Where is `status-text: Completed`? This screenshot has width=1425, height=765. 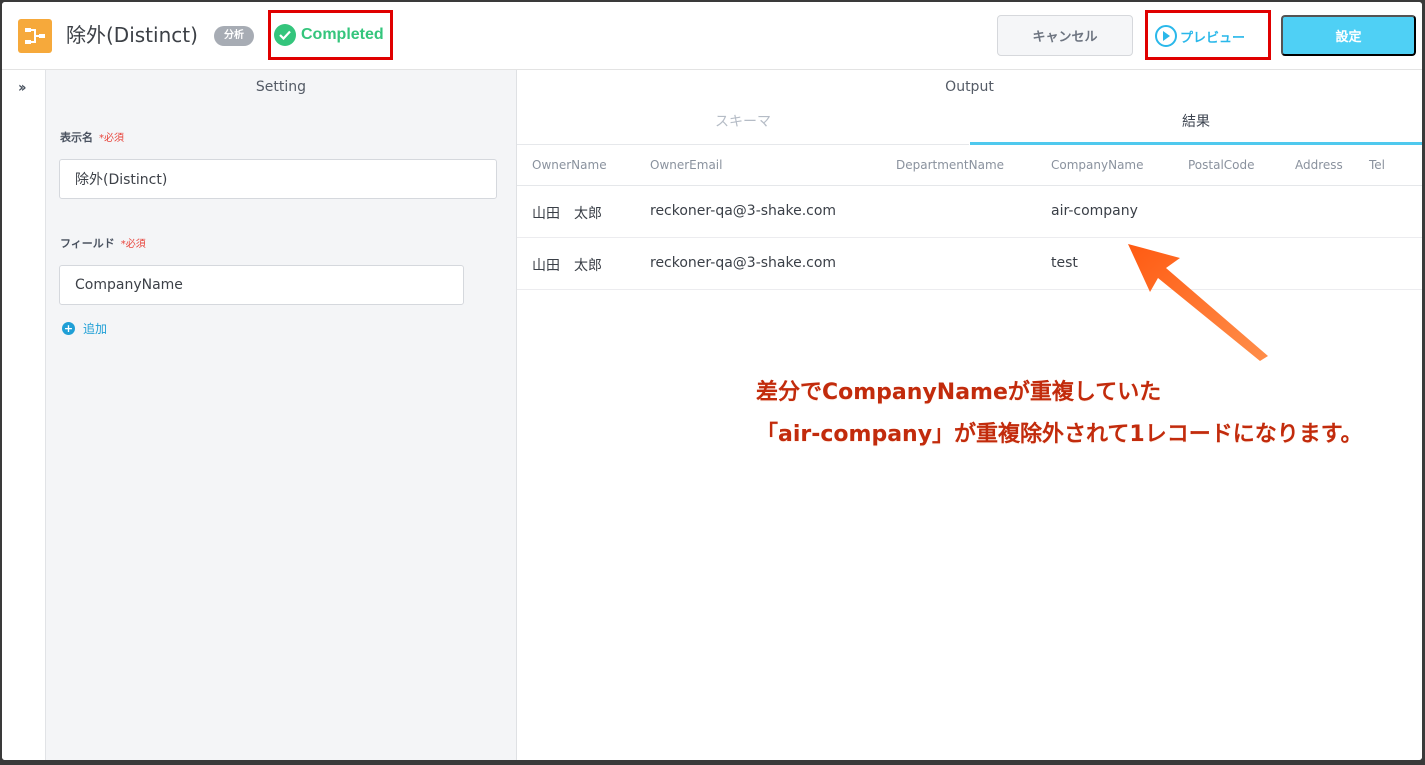
status-text: Completed is located at coordinates (342, 34).